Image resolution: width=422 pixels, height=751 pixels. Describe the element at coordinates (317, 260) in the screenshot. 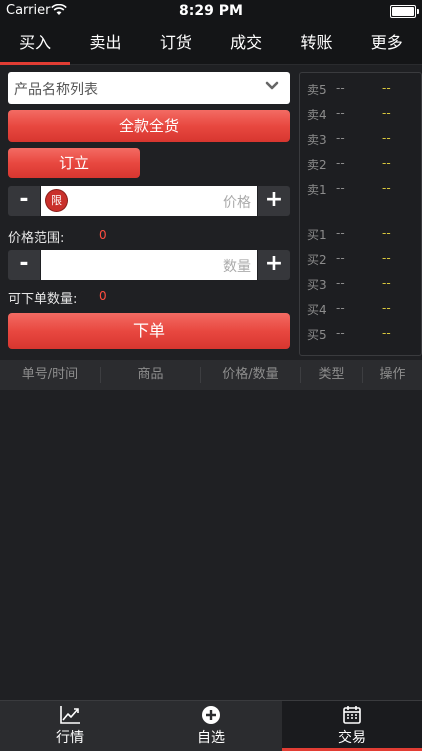

I see `bid-level-label: 买2` at that location.